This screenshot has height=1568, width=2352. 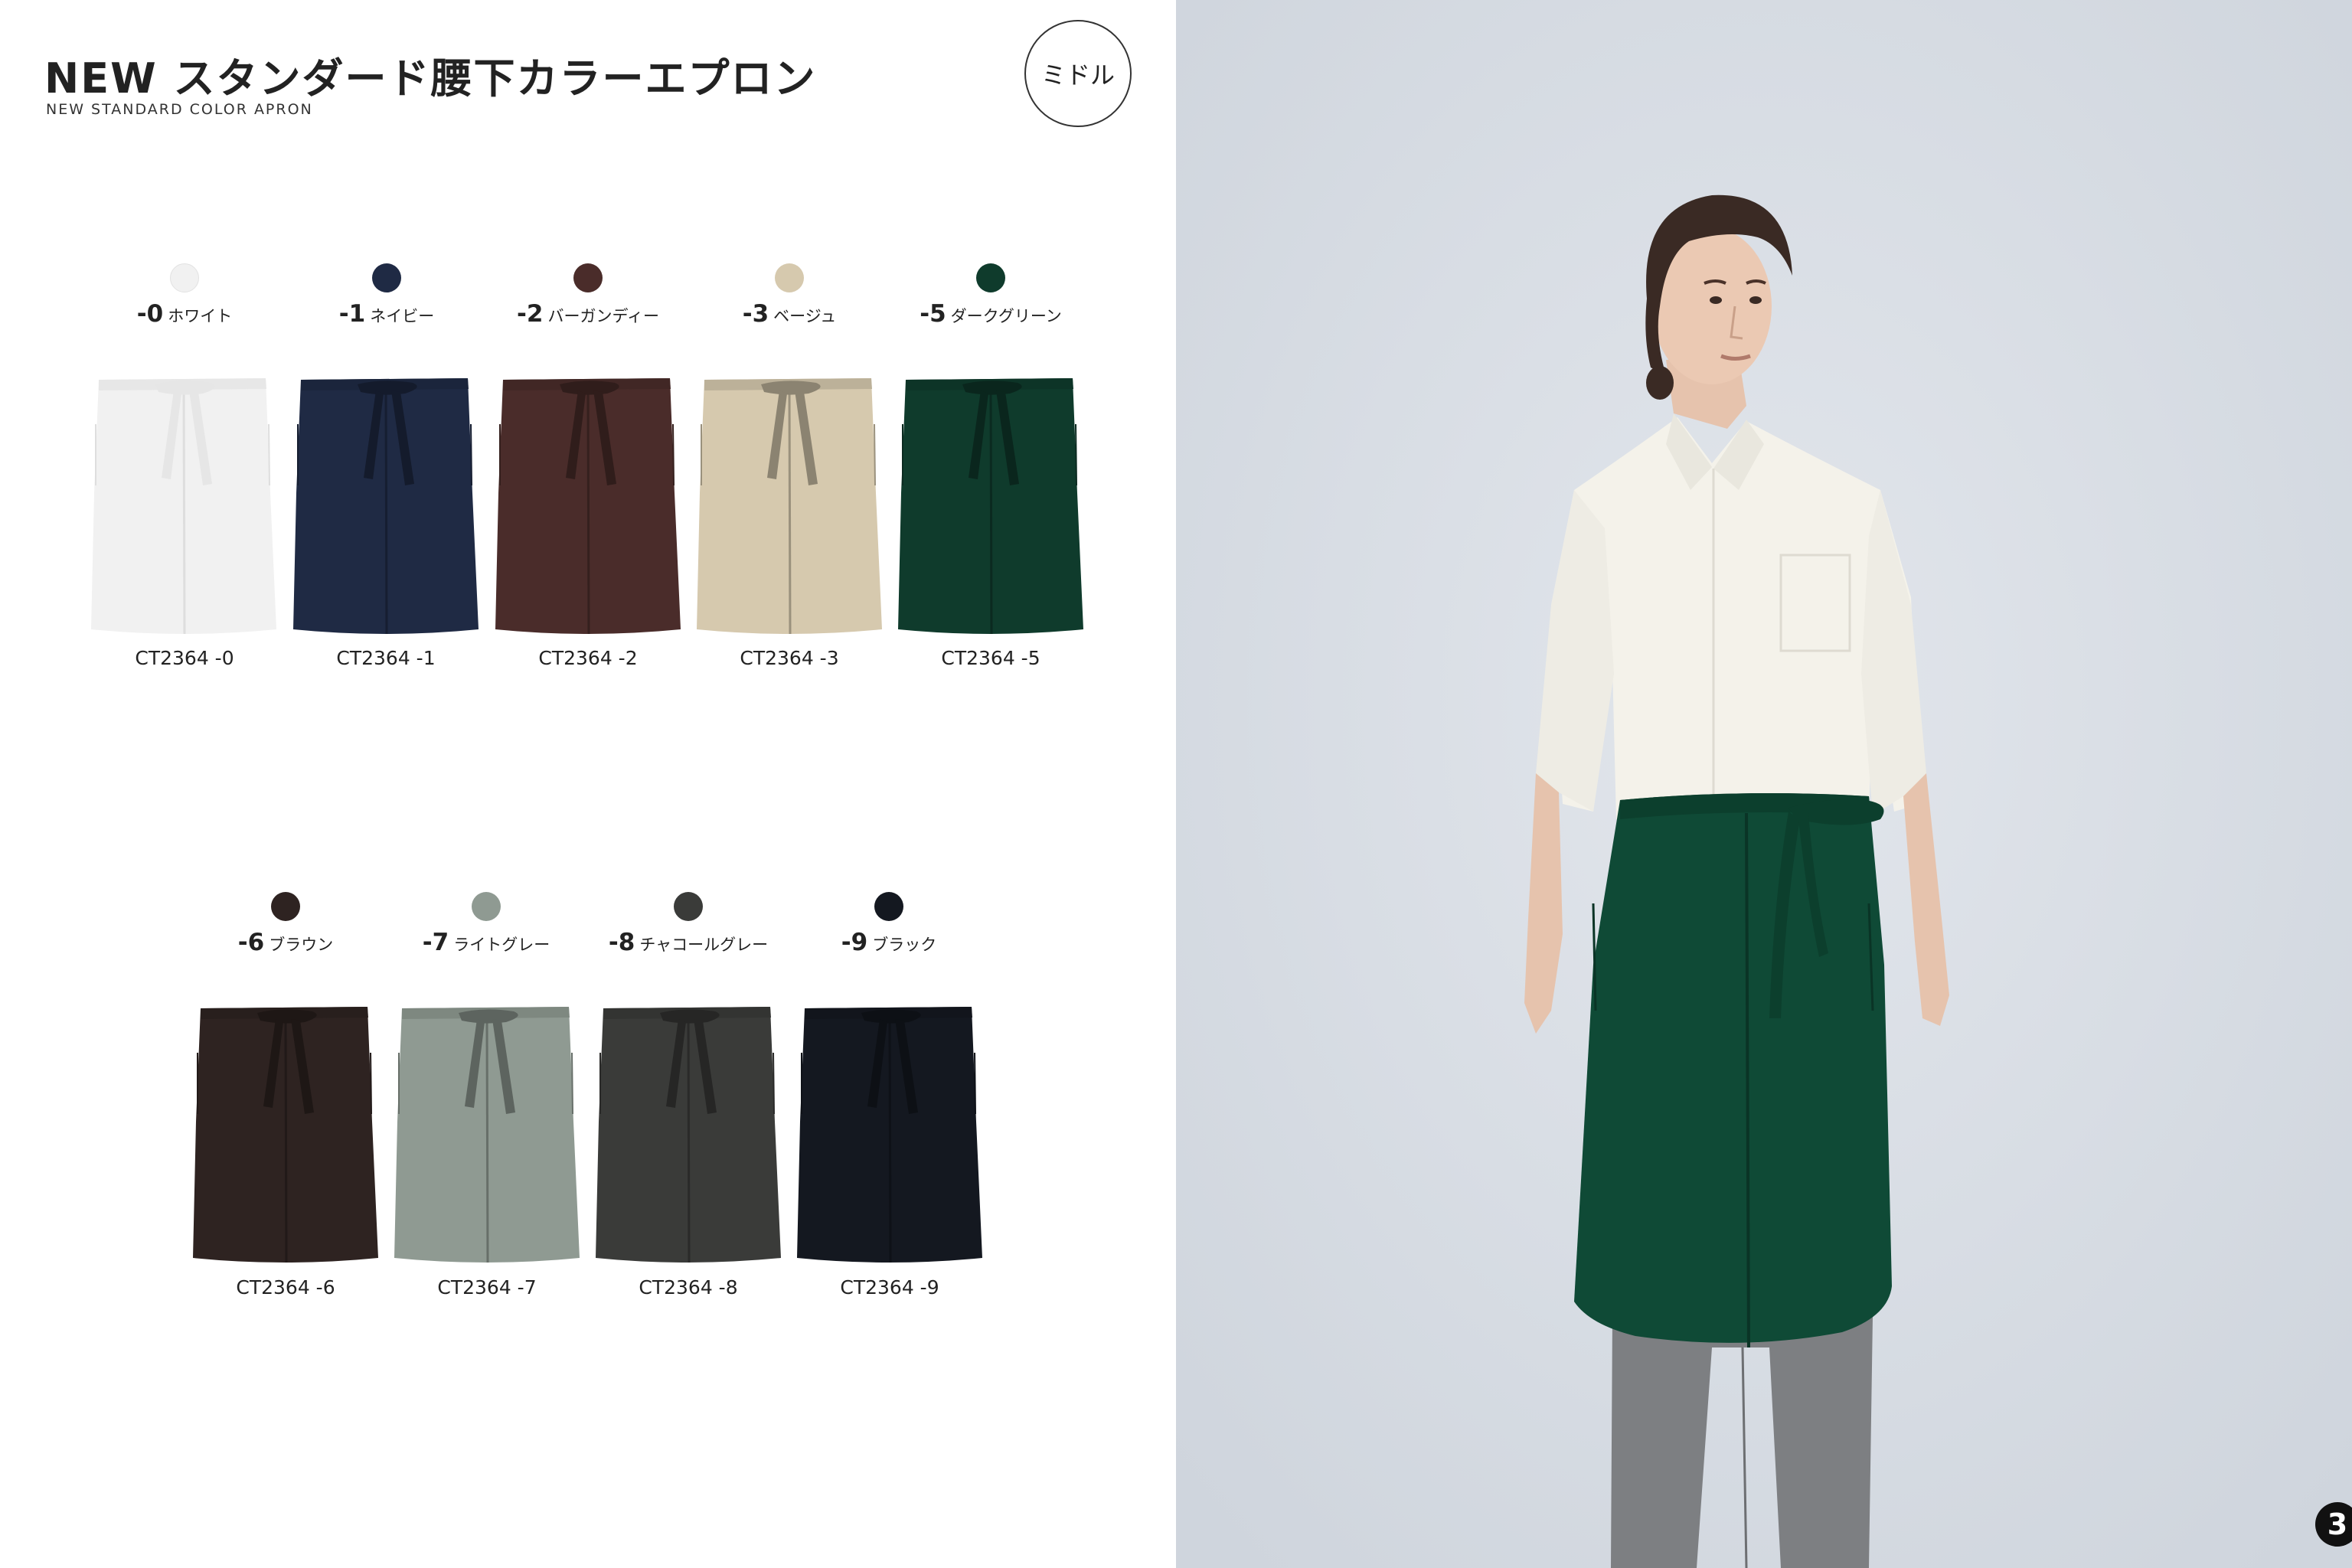 I want to click on page-subtitle: NEW STANDARD COLOR APRON, so click(x=179, y=109).